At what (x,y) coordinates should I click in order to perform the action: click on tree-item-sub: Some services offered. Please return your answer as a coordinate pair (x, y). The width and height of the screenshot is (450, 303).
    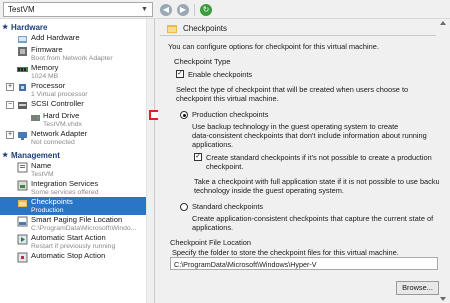
    Looking at the image, I should click on (65, 192).